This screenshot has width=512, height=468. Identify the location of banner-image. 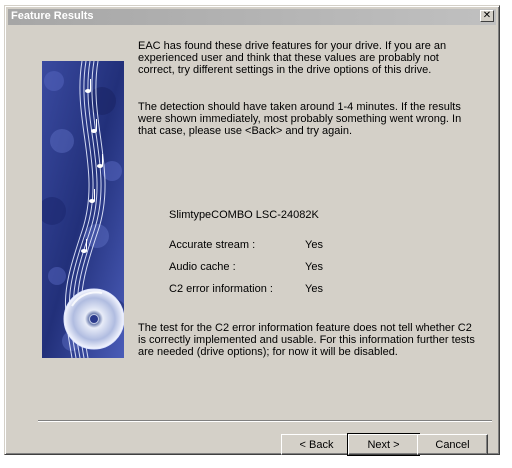
(83, 209).